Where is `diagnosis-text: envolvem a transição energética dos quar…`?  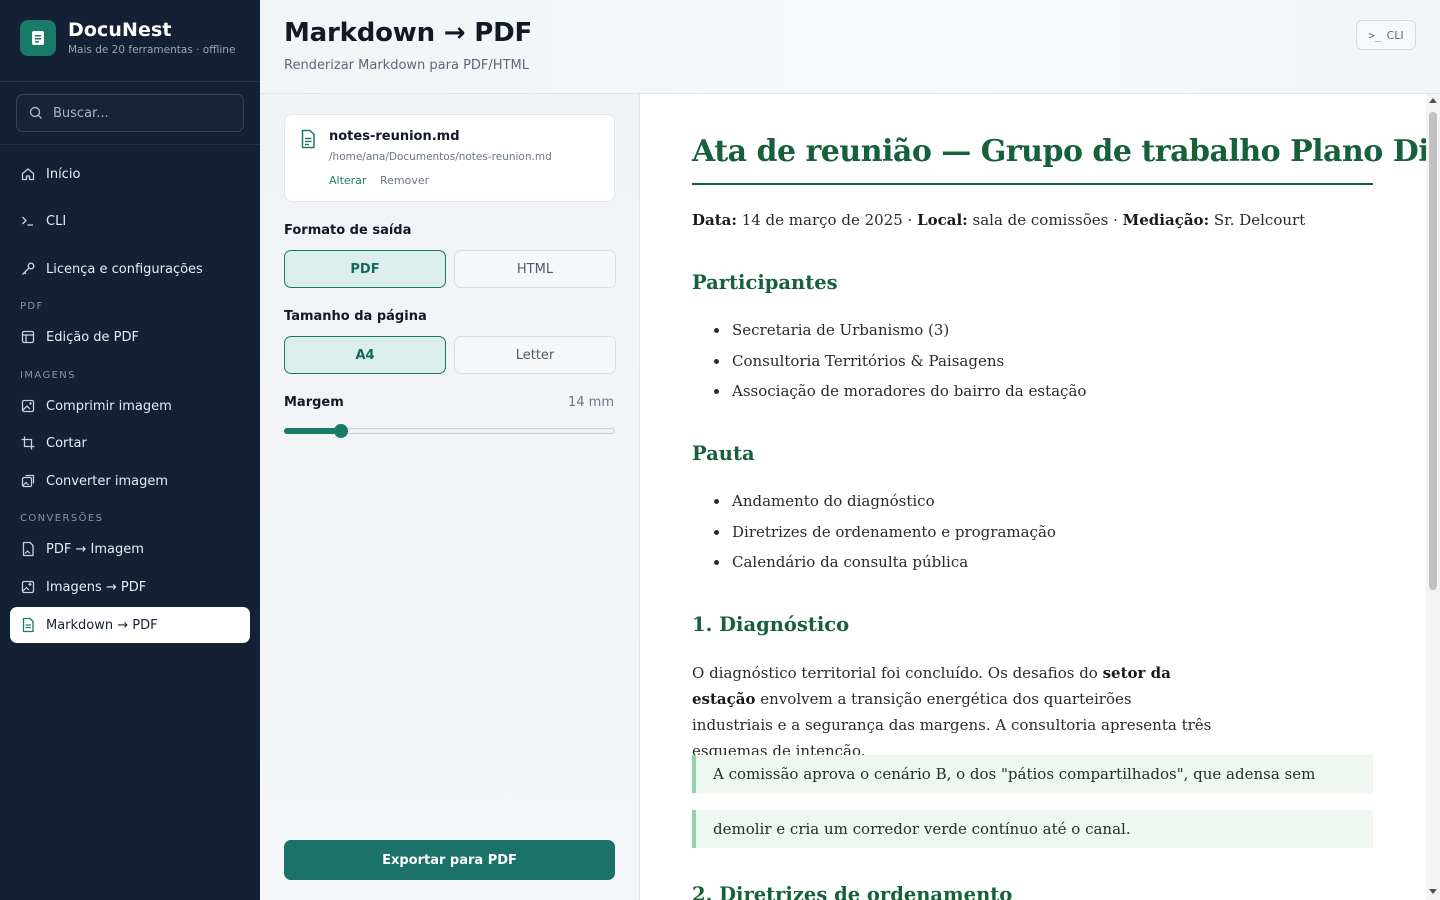
diagnosis-text: envolvem a transição energética dos quar… is located at coordinates (952, 725).